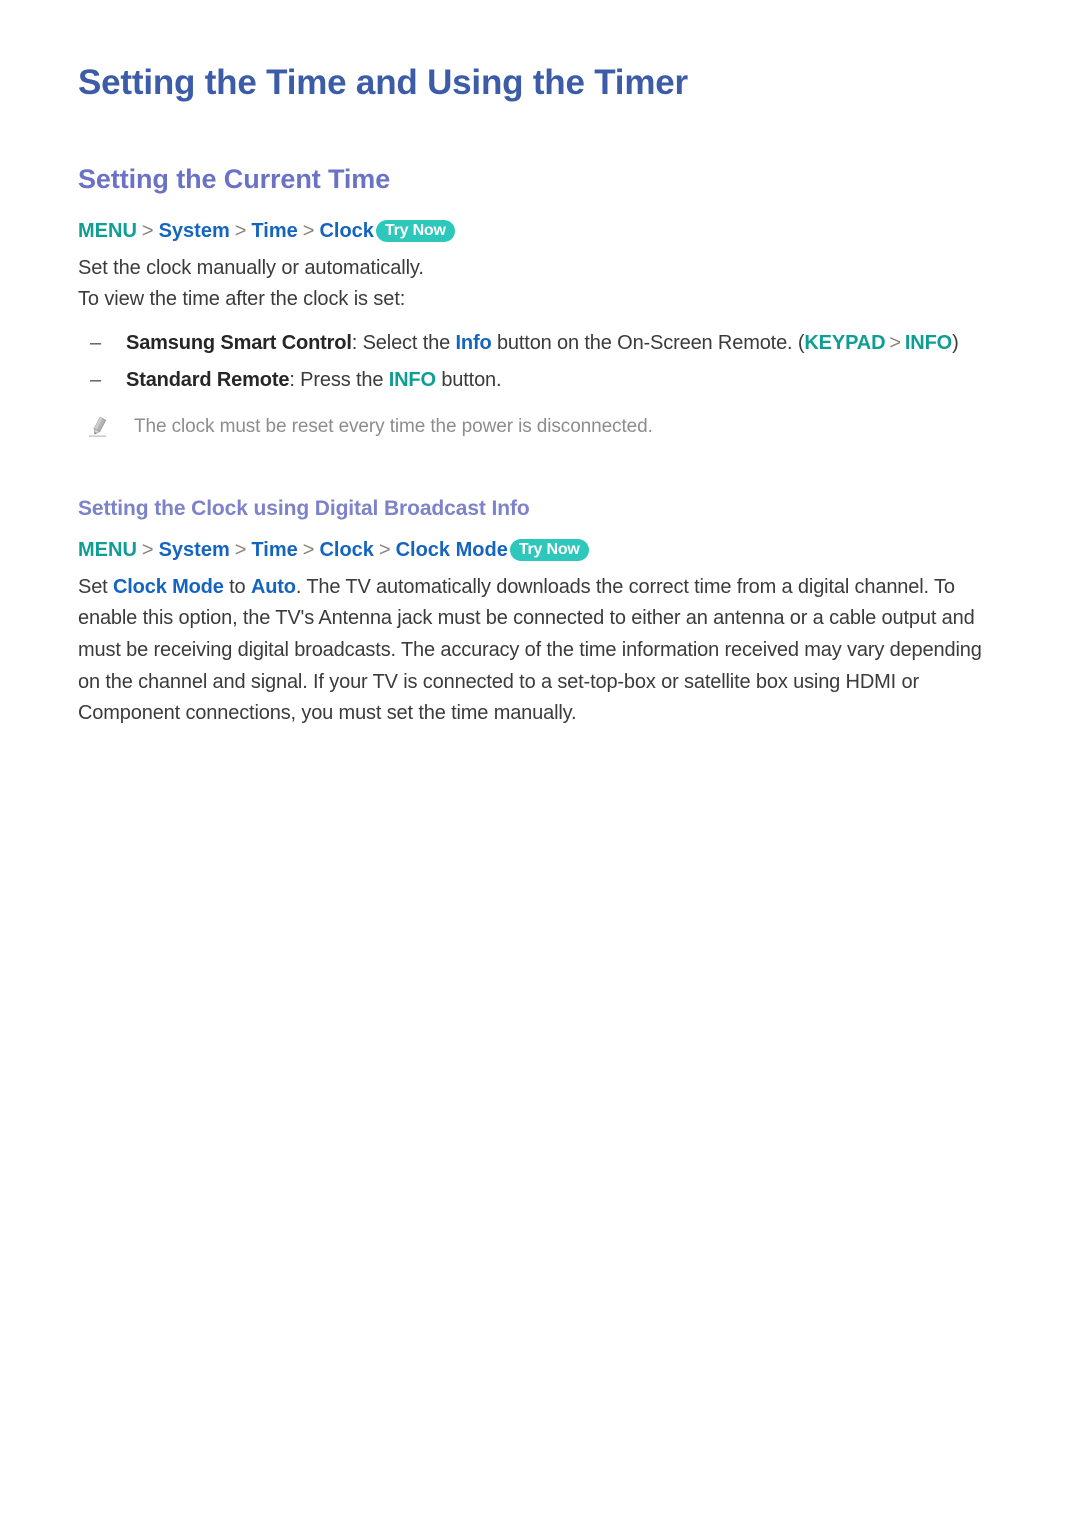 Image resolution: width=1080 pixels, height=1527 pixels. Describe the element at coordinates (234, 179) in the screenshot. I see `section-heading: Setting the Current Time` at that location.